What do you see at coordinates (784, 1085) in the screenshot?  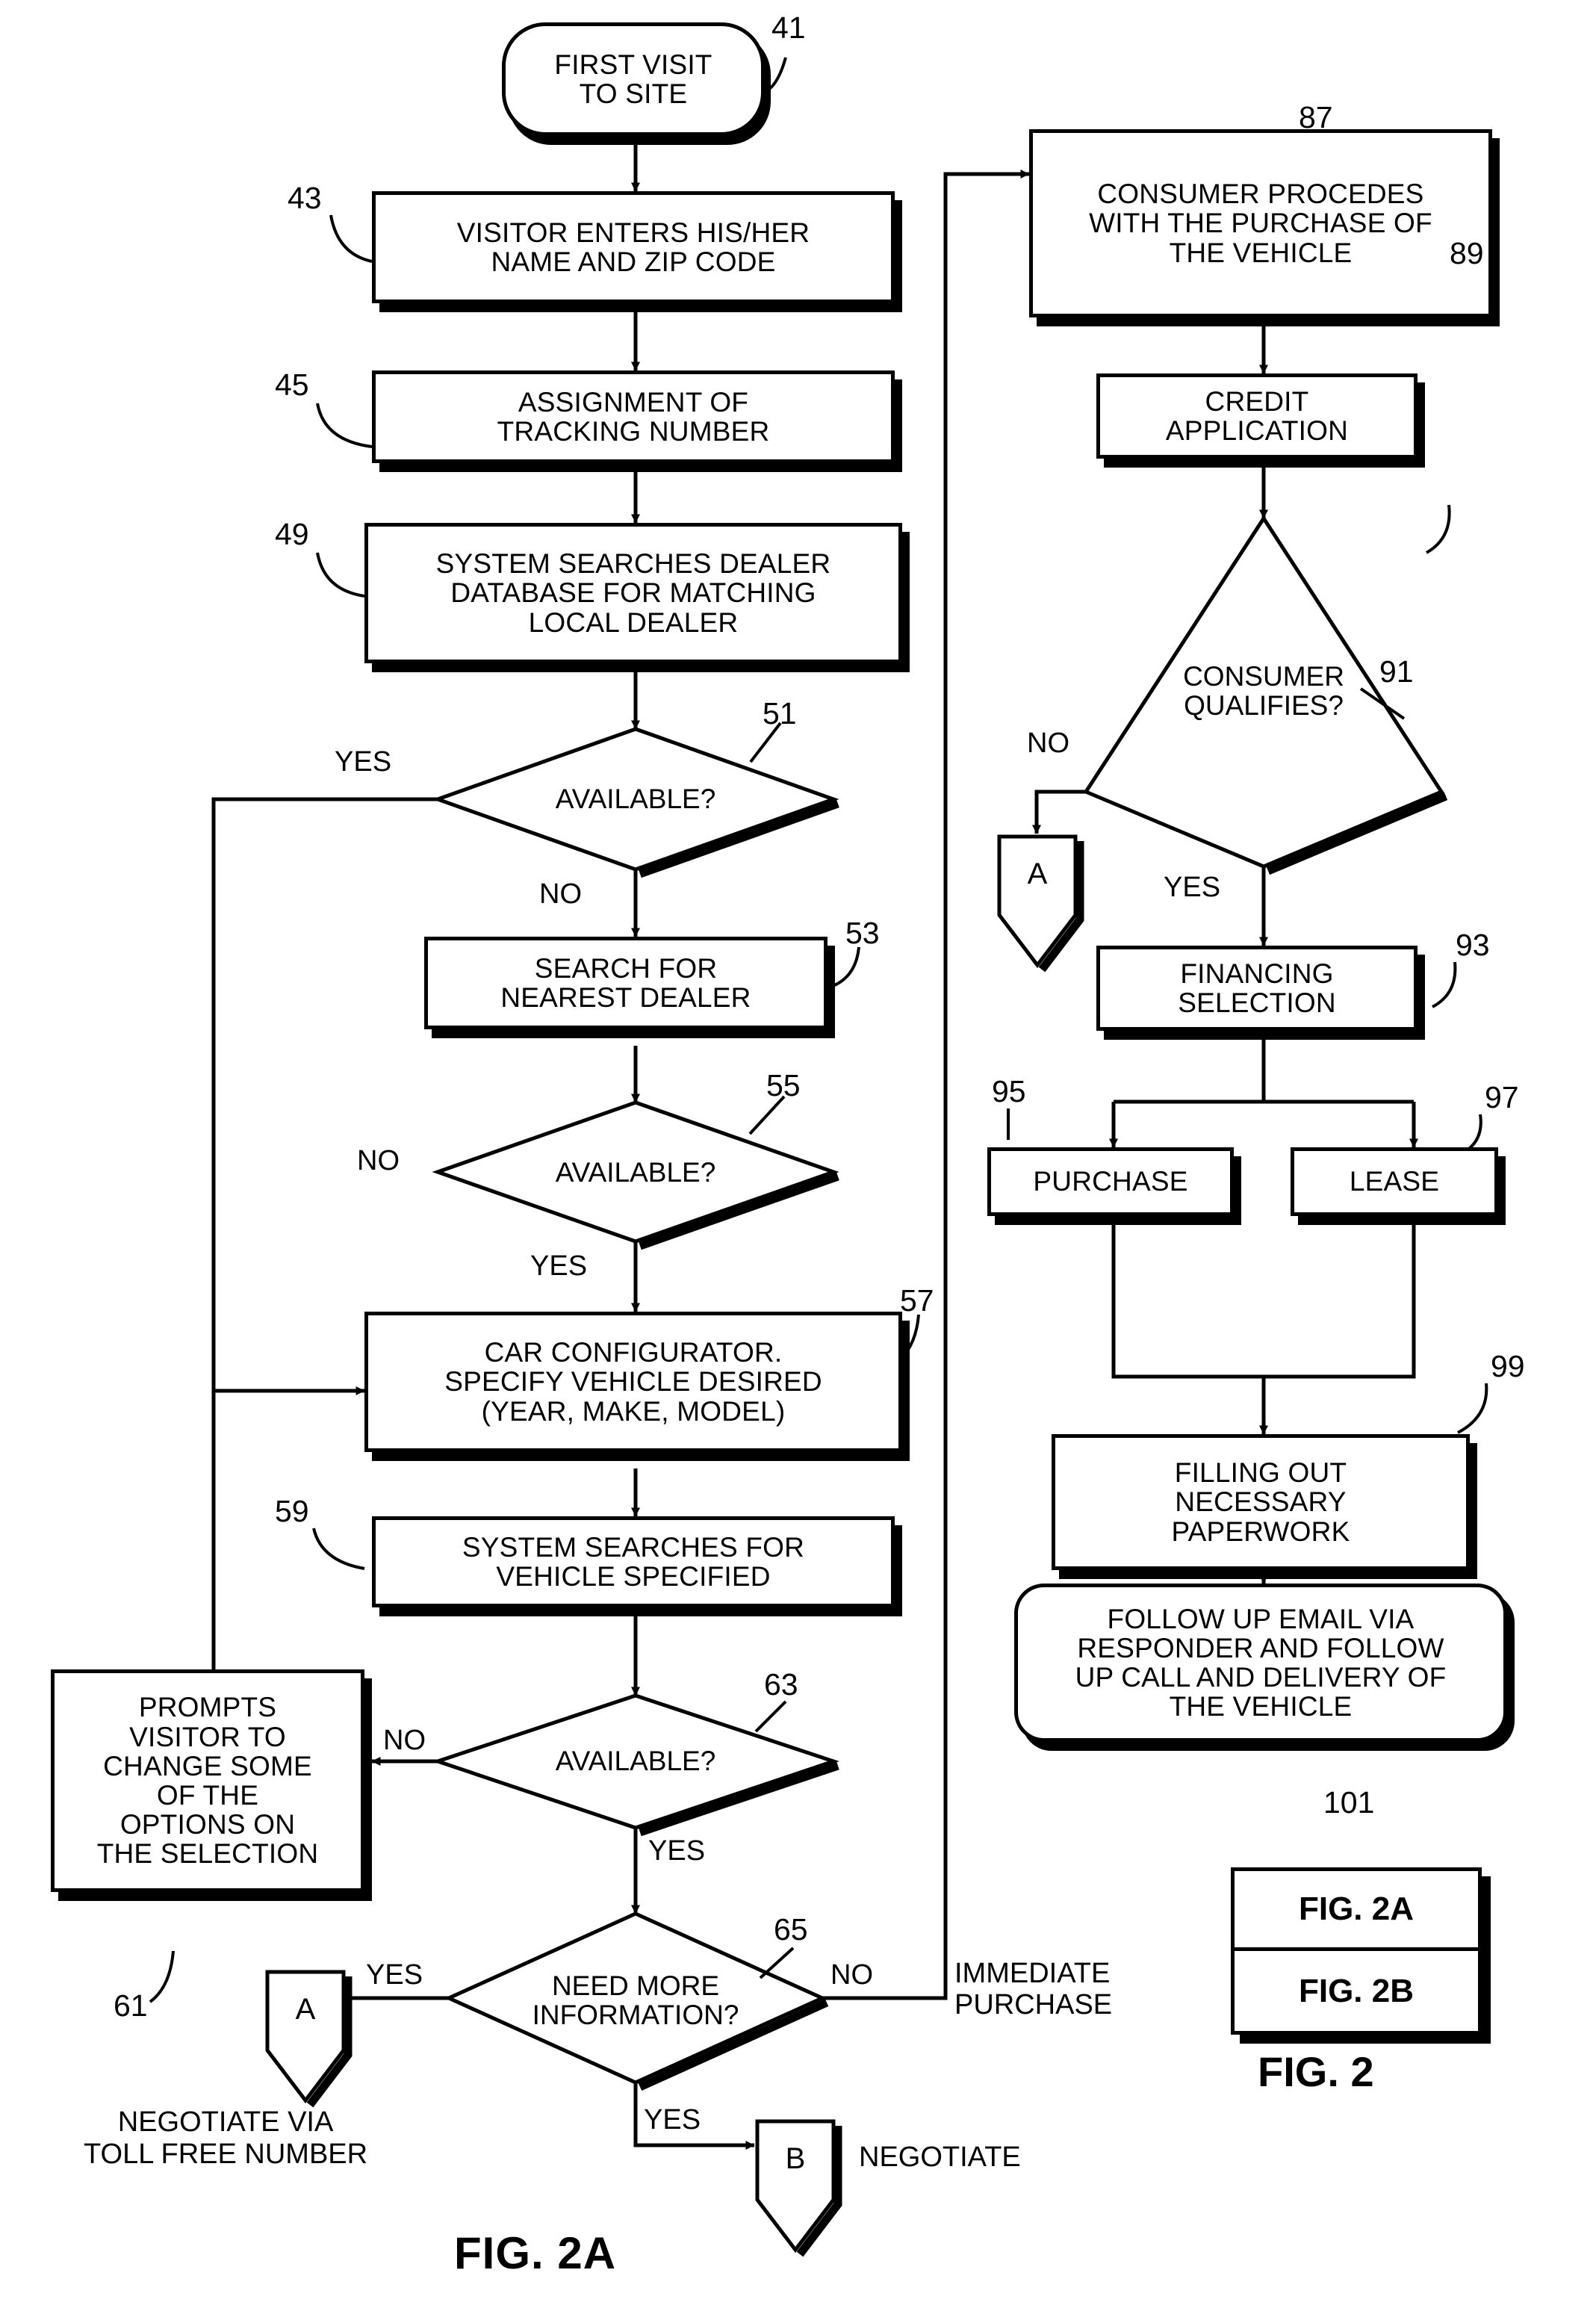 I see `ref-number-55: 55` at bounding box center [784, 1085].